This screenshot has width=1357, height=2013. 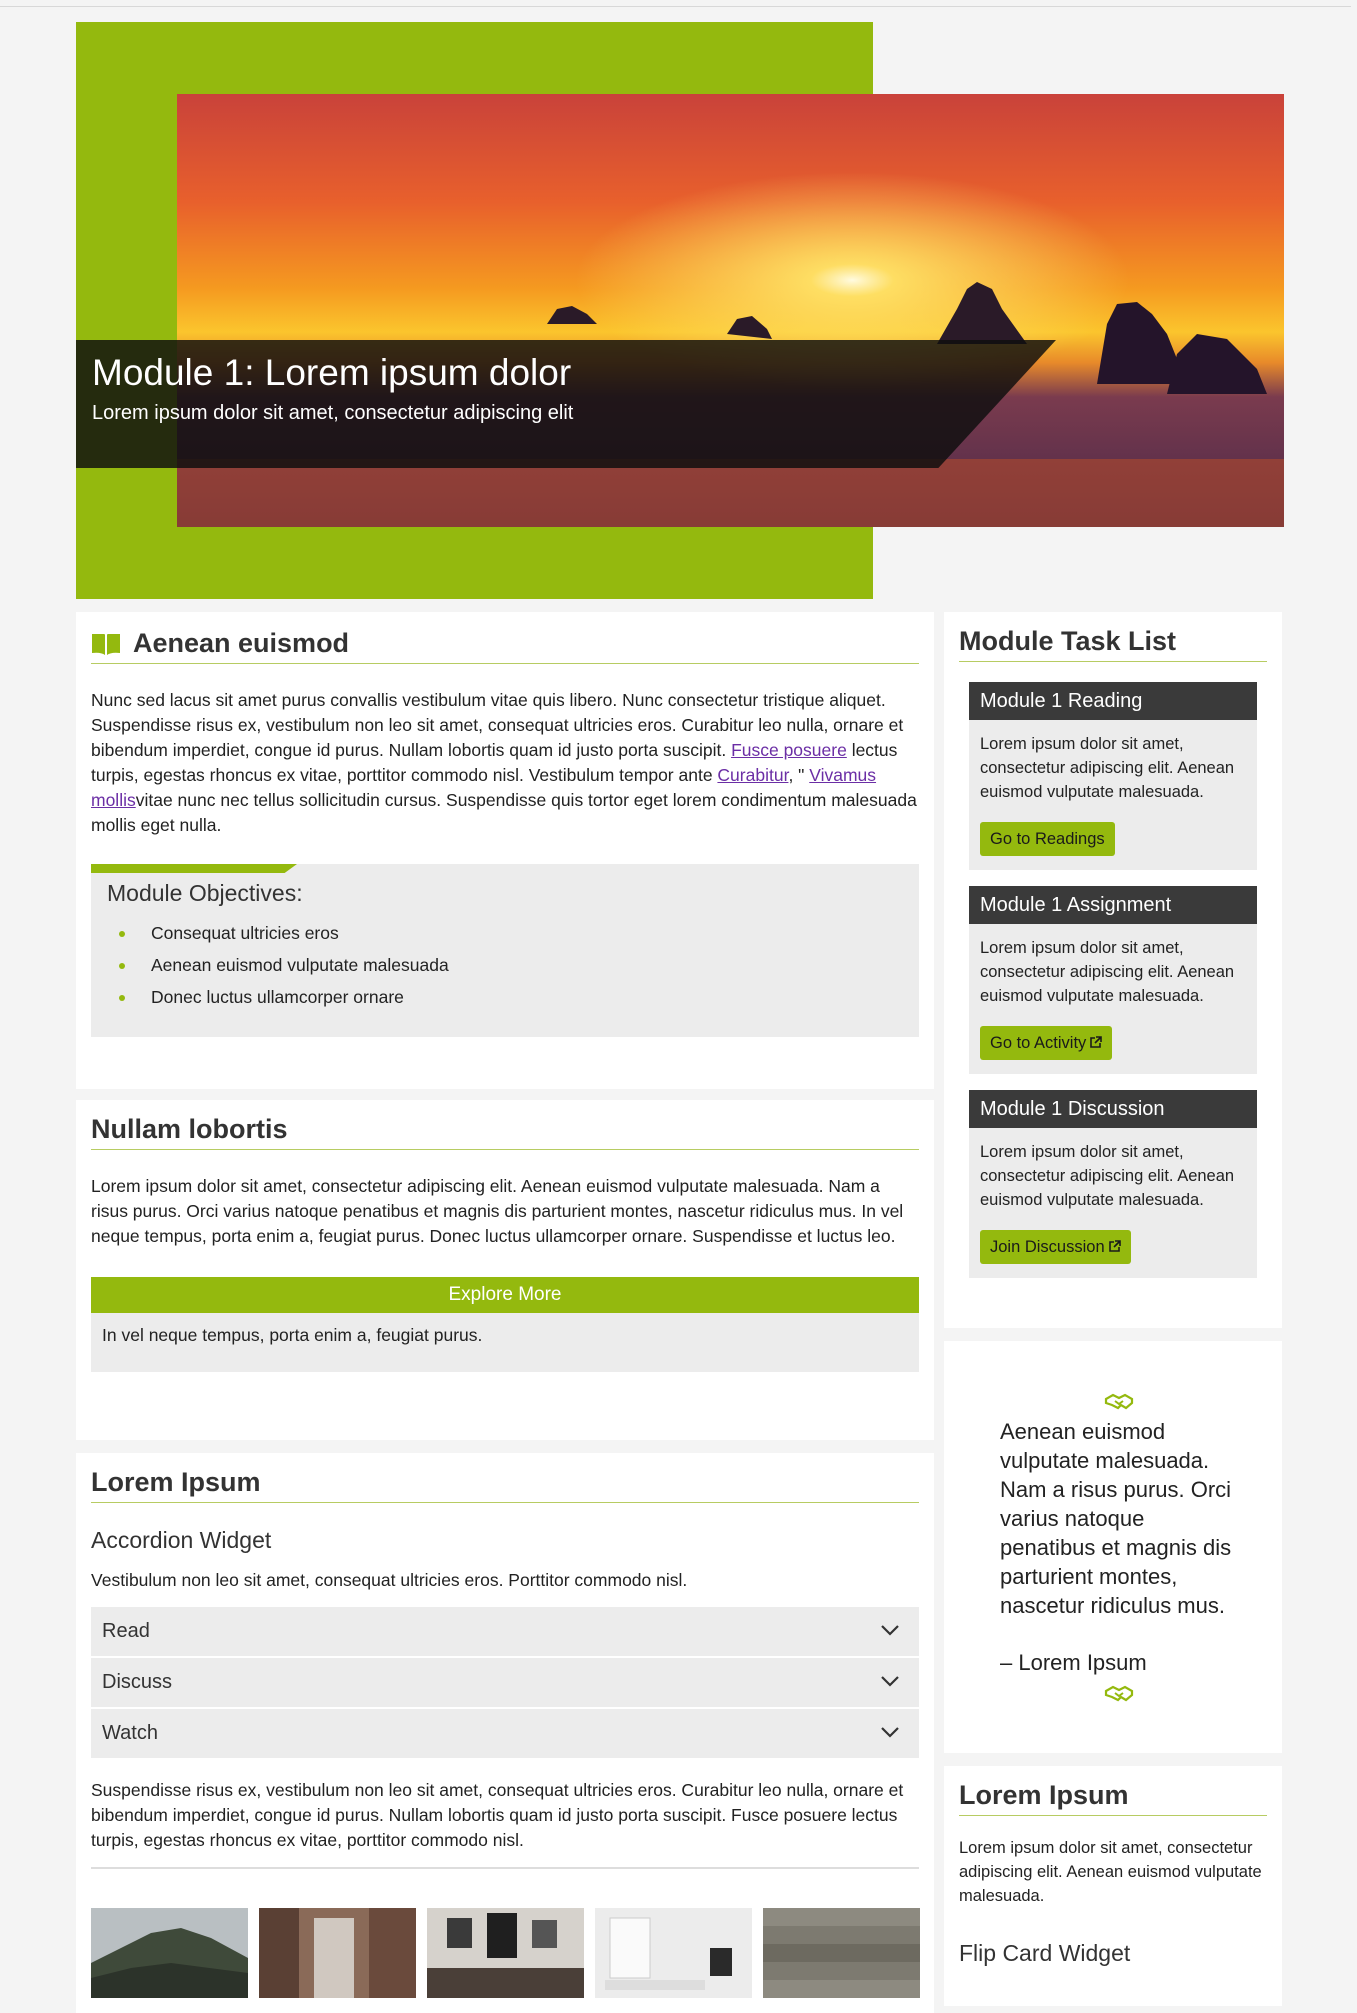 What do you see at coordinates (505, 1295) in the screenshot?
I see `explore-more-header: Explore More` at bounding box center [505, 1295].